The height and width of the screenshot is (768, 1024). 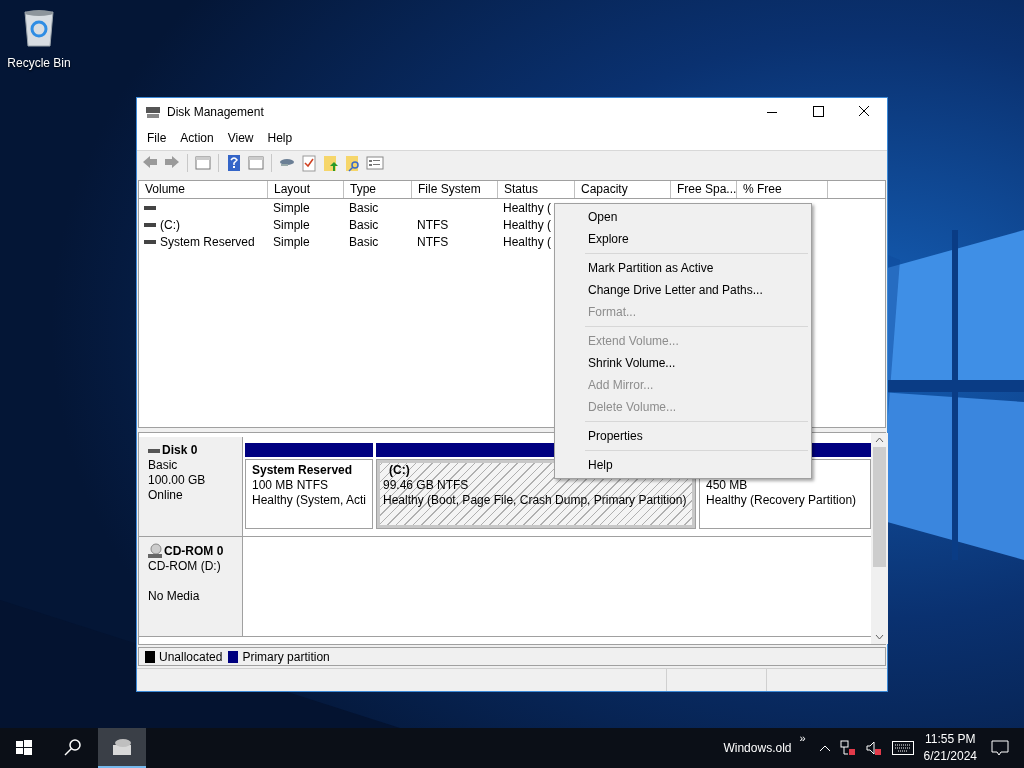 What do you see at coordinates (455, 189) in the screenshot?
I see `column-header: File System` at bounding box center [455, 189].